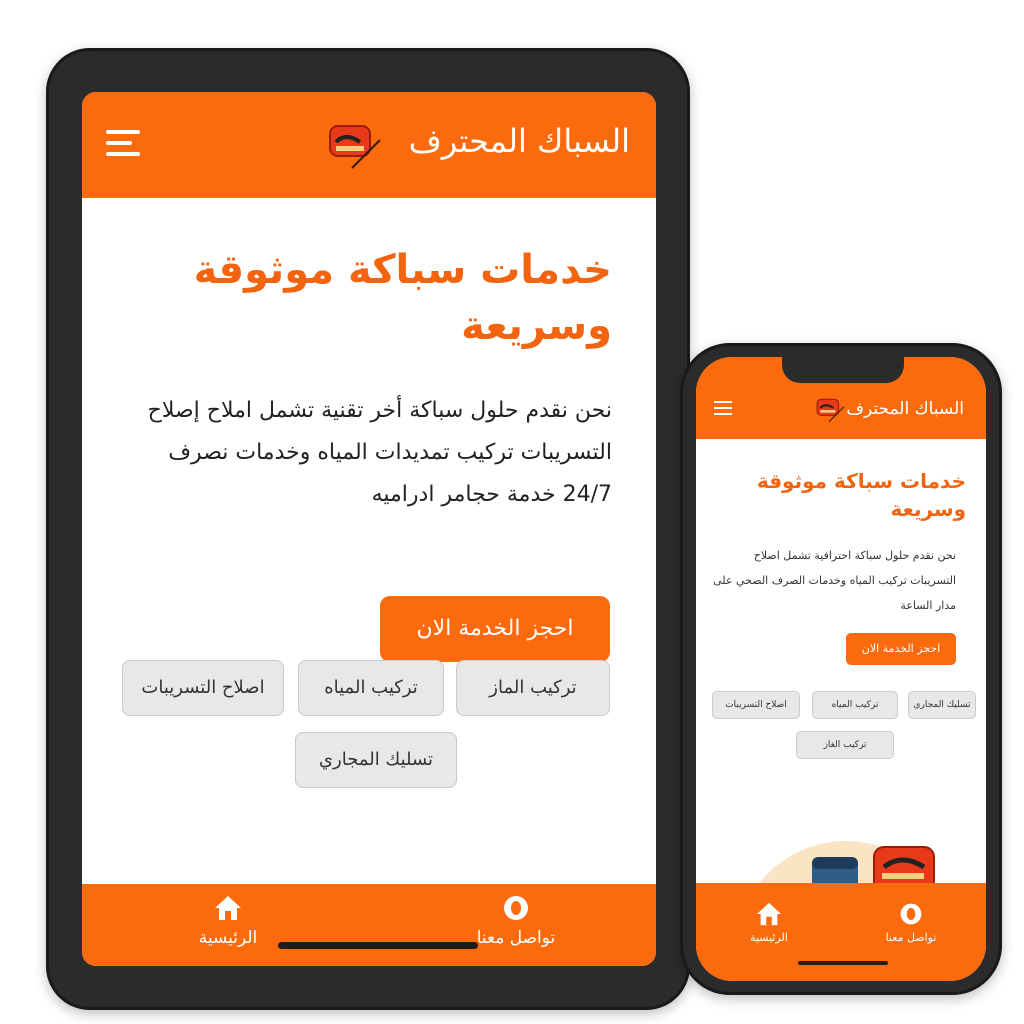 The height and width of the screenshot is (1024, 1024). I want to click on service-chip-gas-install: تركيب الغاز, so click(845, 745).